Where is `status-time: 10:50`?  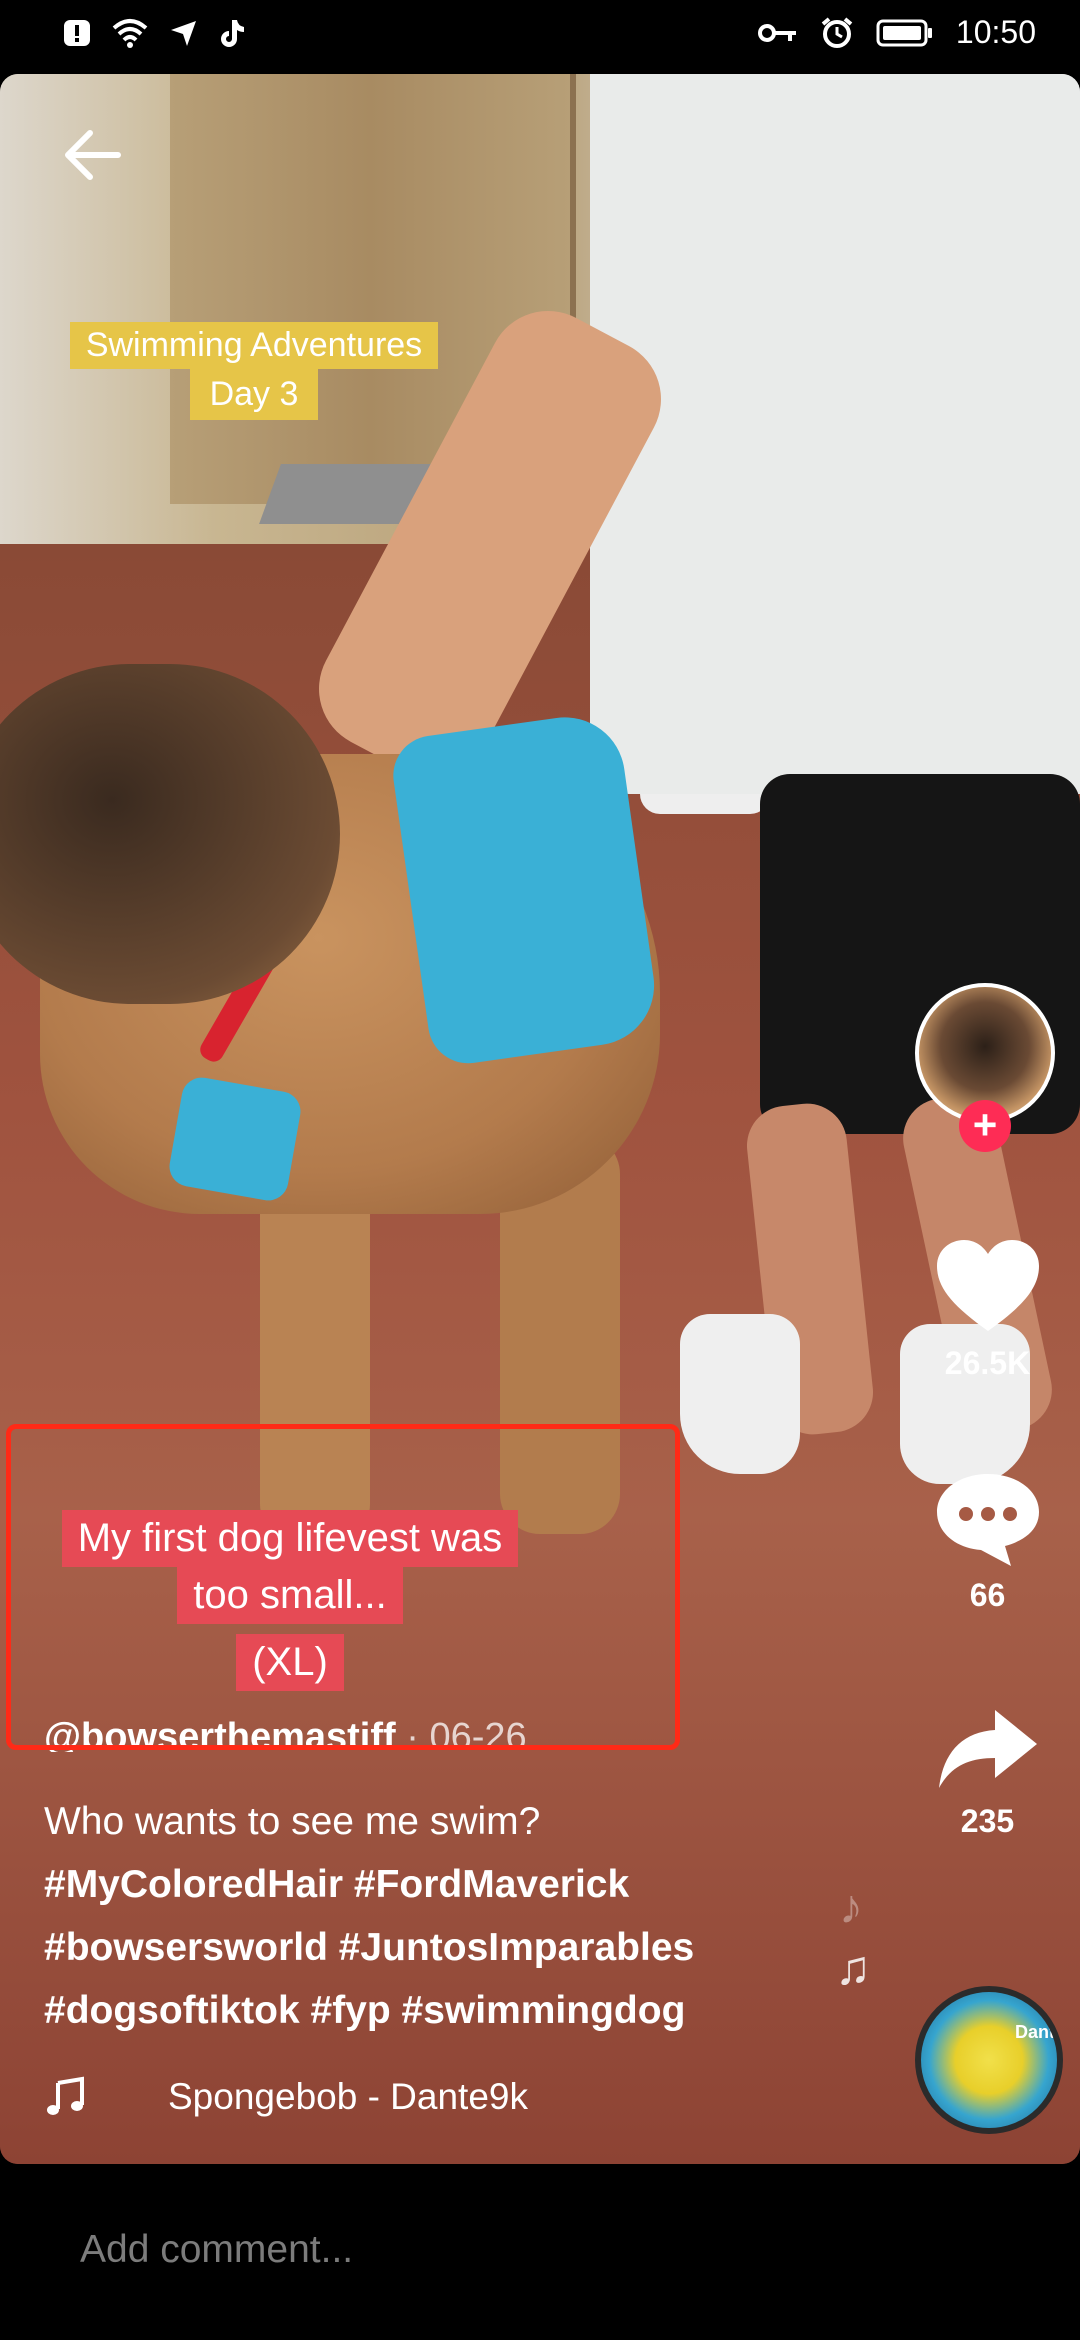 status-time: 10:50 is located at coordinates (995, 32).